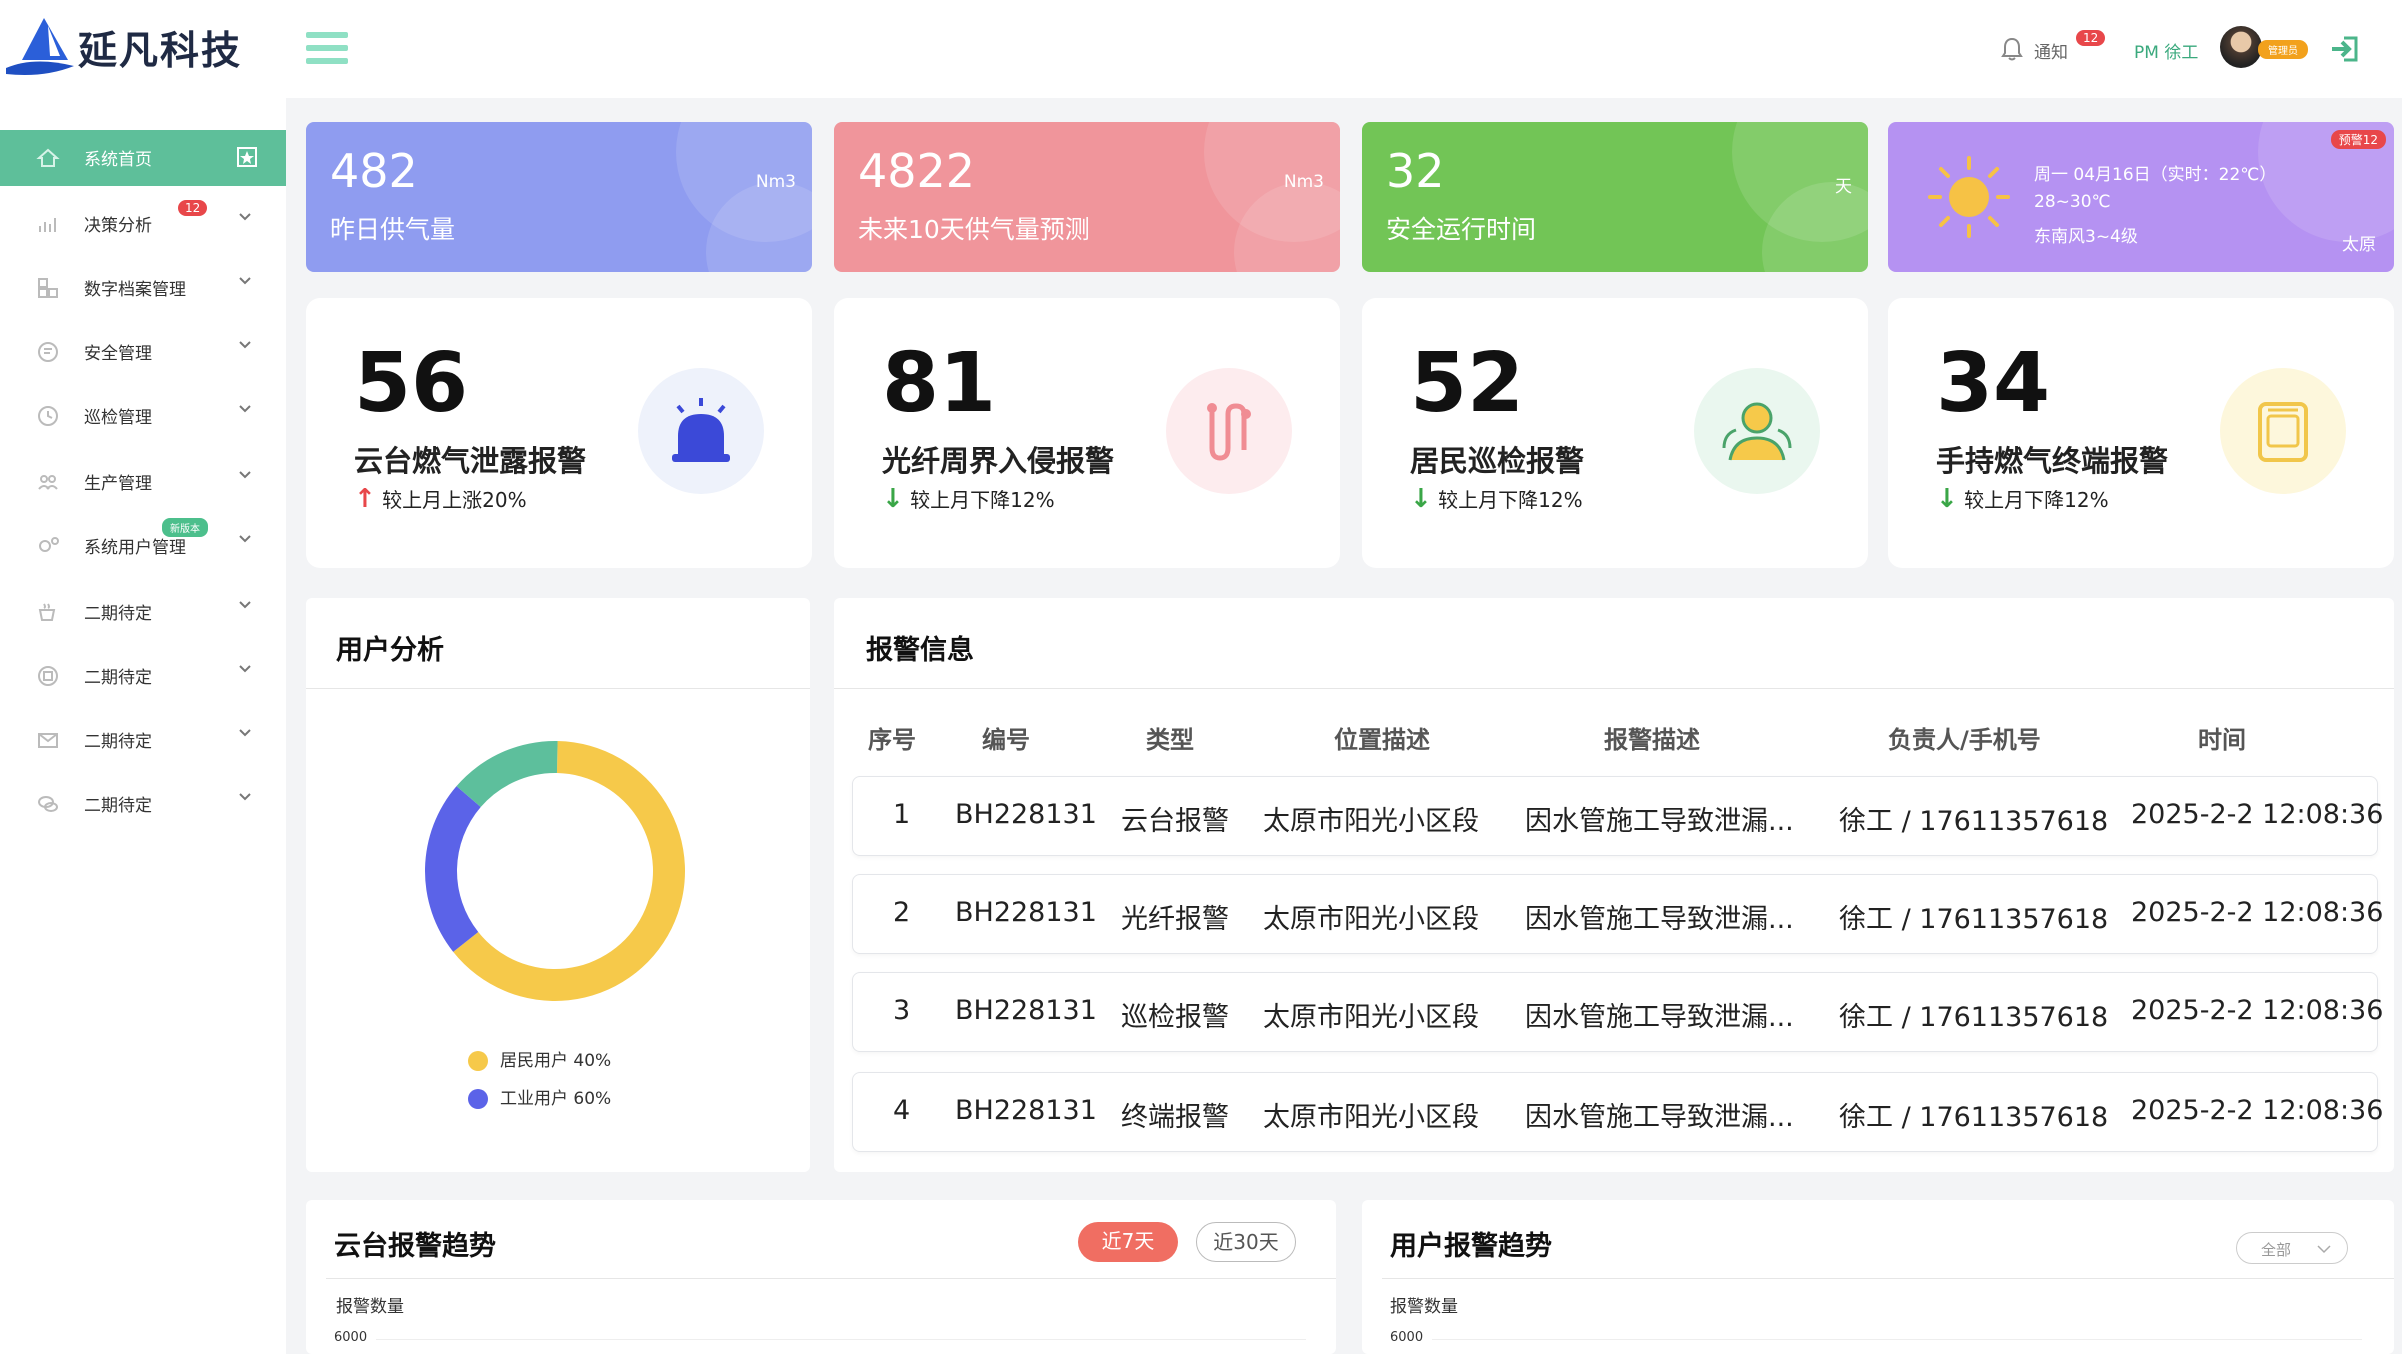 The image size is (2402, 1354). I want to click on column-header: 负责人/手机号, so click(1964, 740).